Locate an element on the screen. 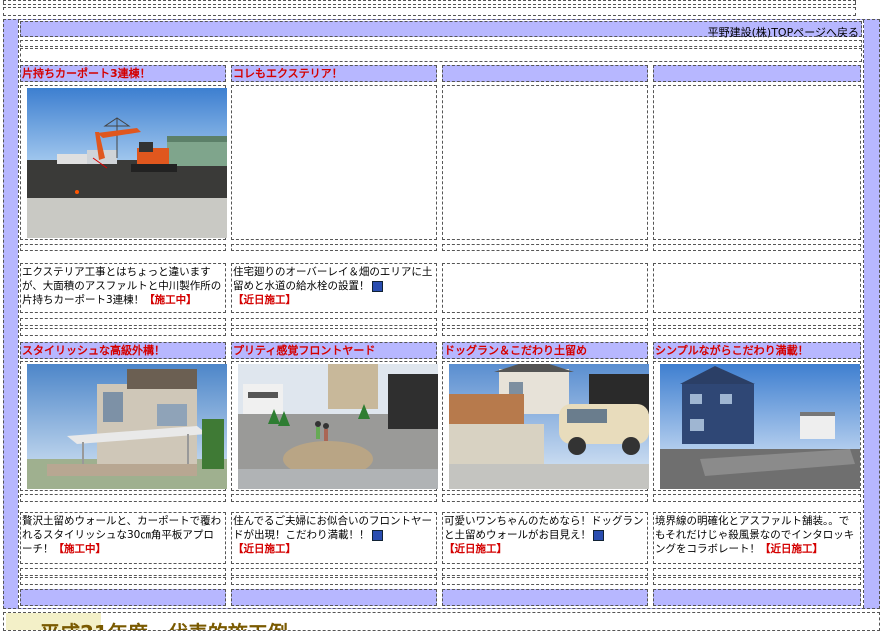  card-title: プリティ感覚フロントヤード is located at coordinates (334, 350).